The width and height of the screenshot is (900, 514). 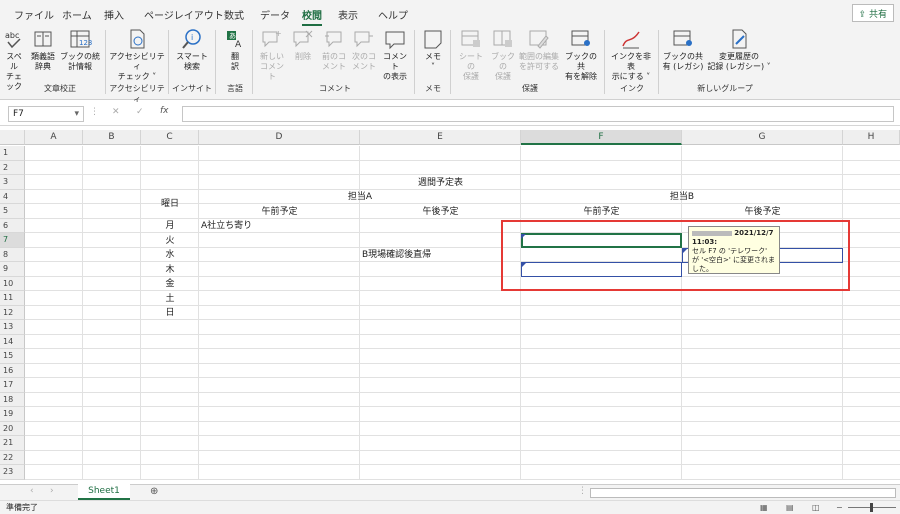 What do you see at coordinates (12, 137) in the screenshot?
I see `select-all-corner` at bounding box center [12, 137].